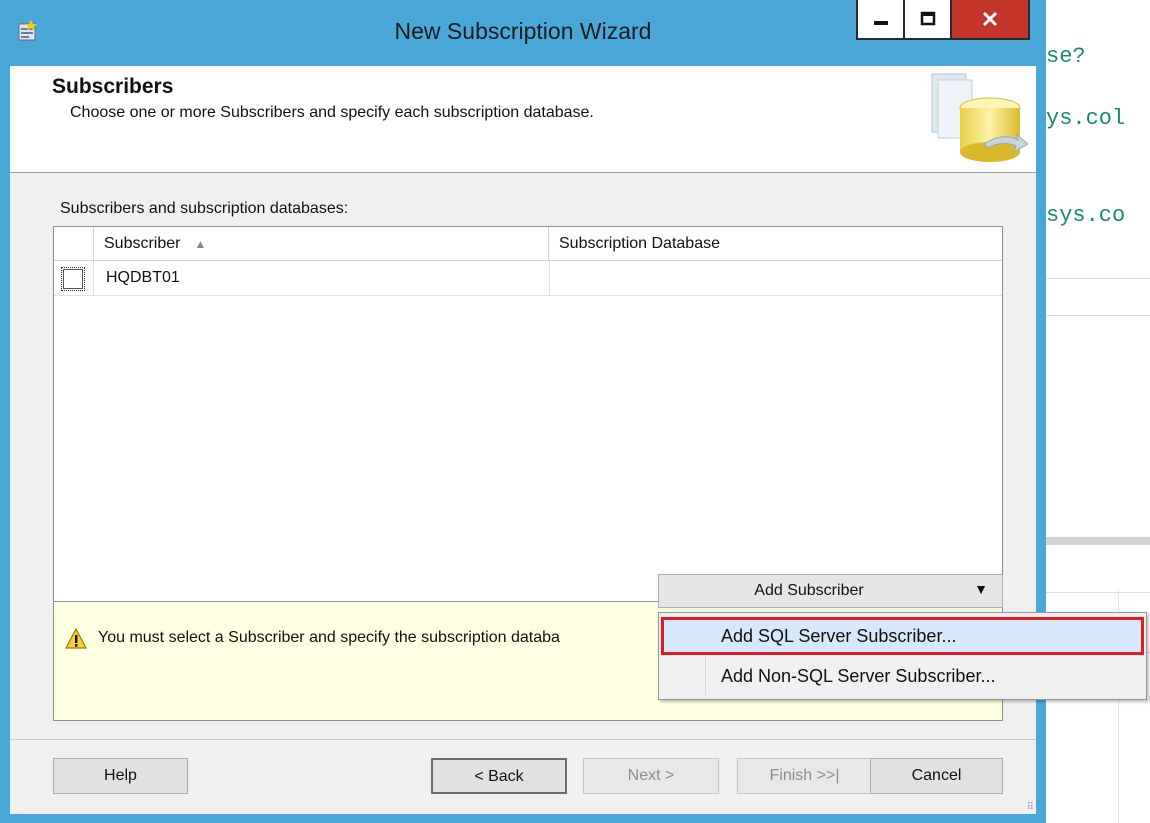  I want to click on app-icon, so click(27, 30).